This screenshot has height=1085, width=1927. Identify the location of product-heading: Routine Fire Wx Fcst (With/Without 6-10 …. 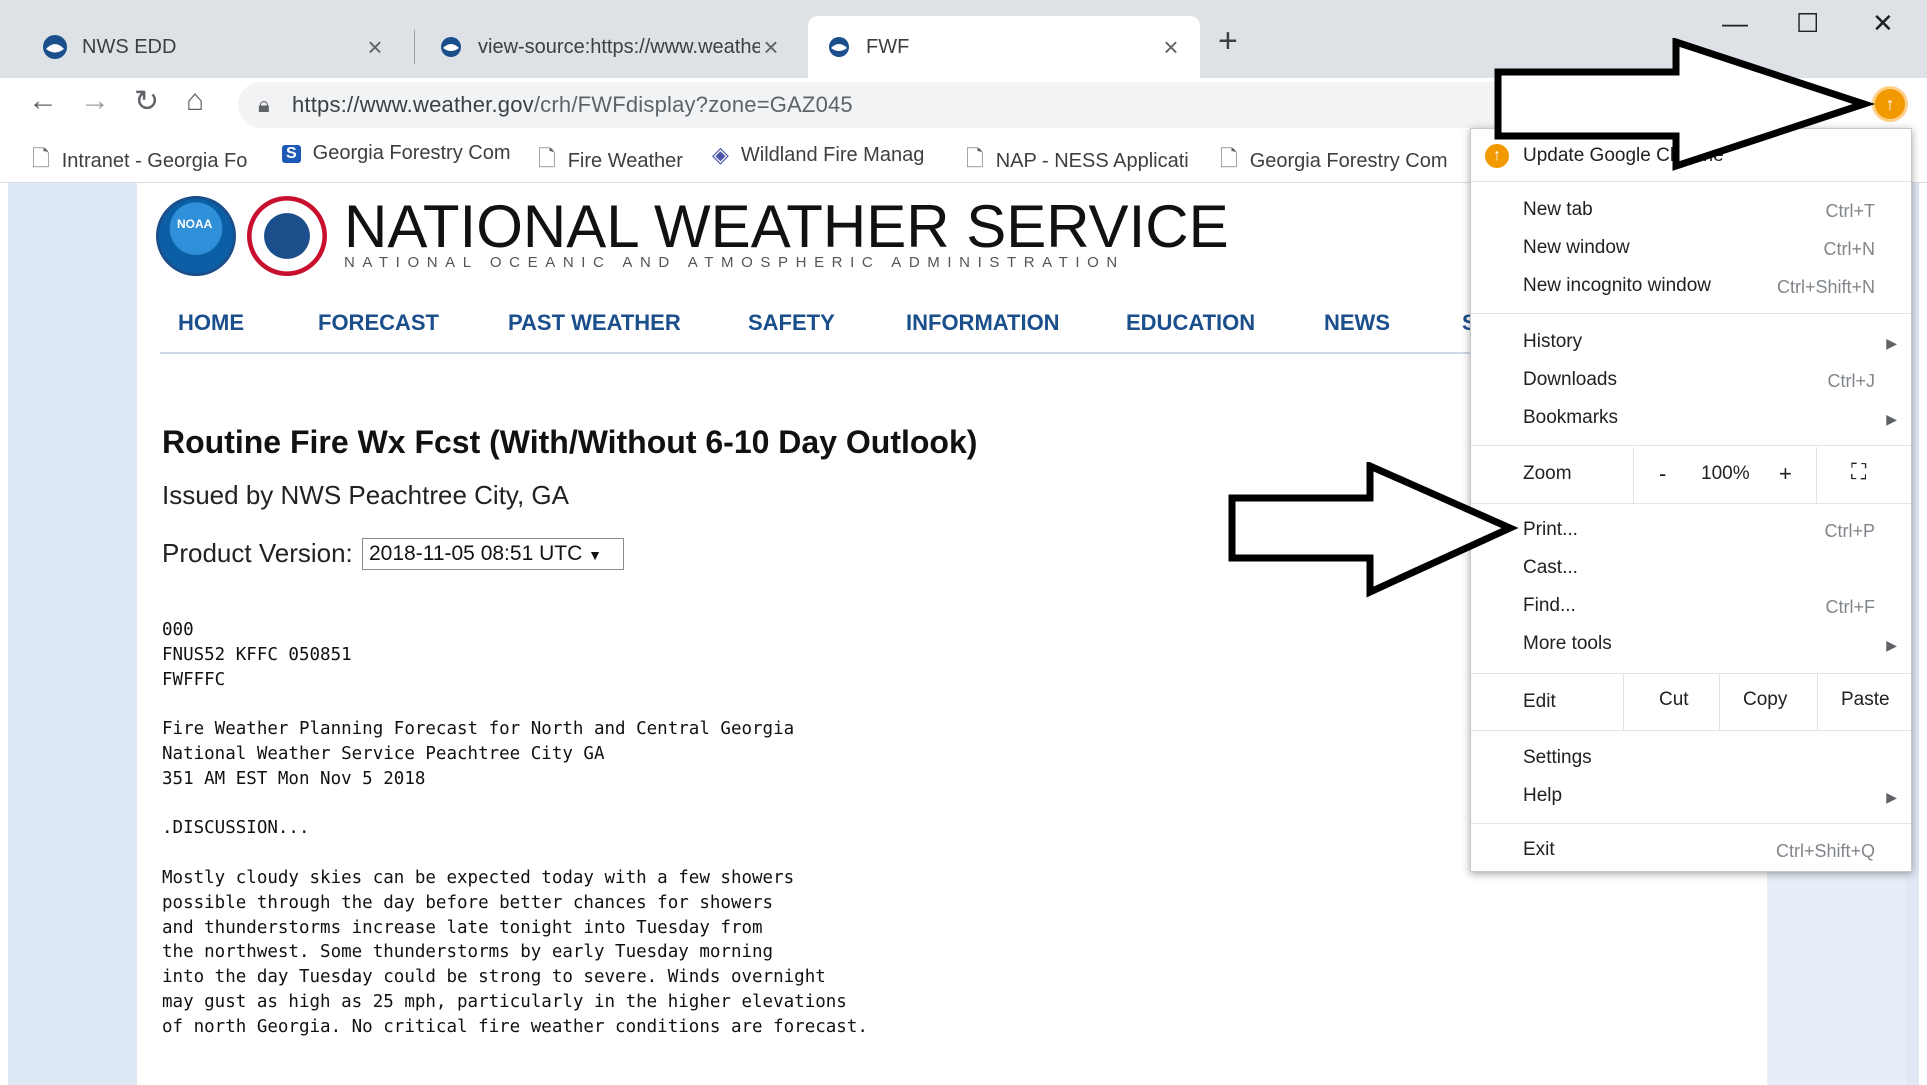
(570, 442).